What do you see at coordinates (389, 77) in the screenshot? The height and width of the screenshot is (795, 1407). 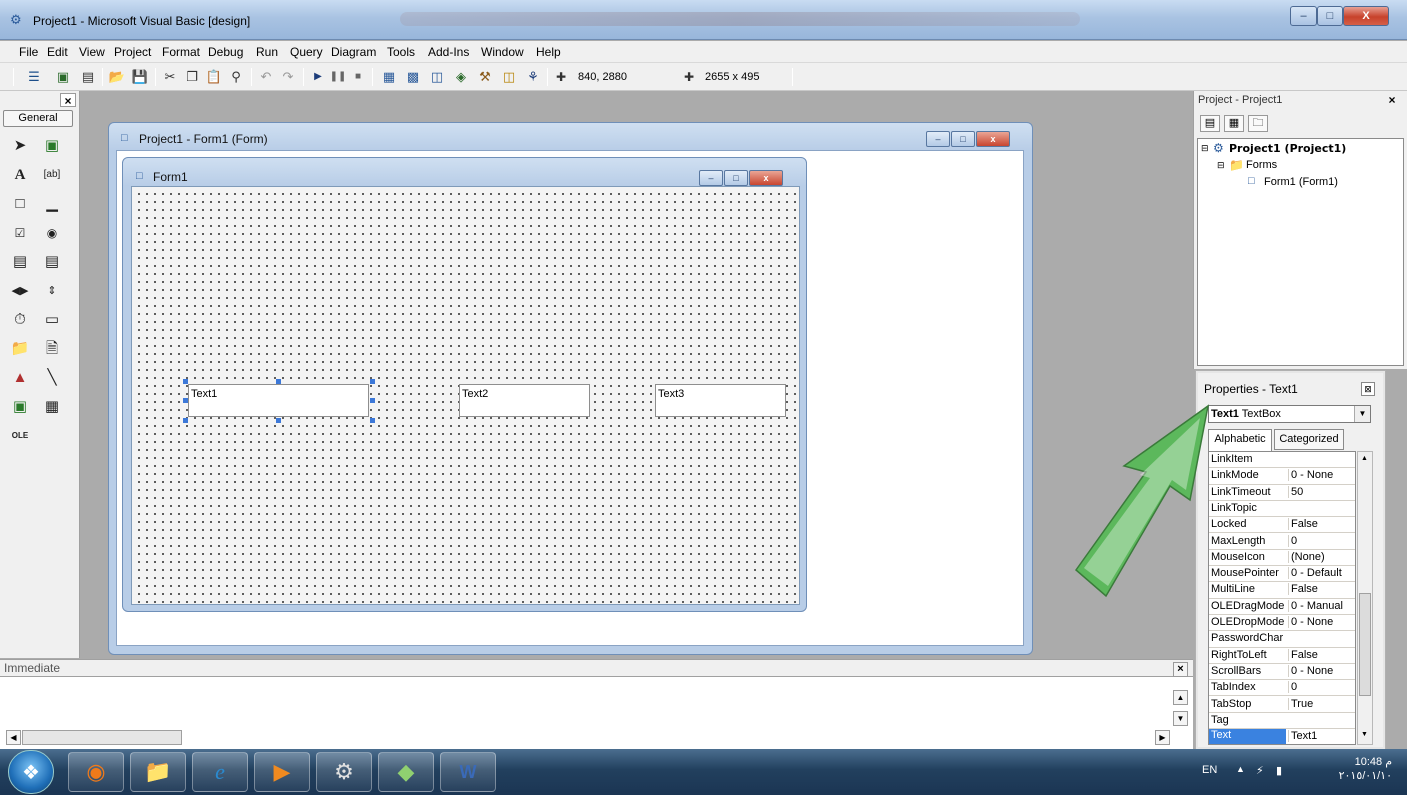 I see `project-explorer-icon: ▦` at bounding box center [389, 77].